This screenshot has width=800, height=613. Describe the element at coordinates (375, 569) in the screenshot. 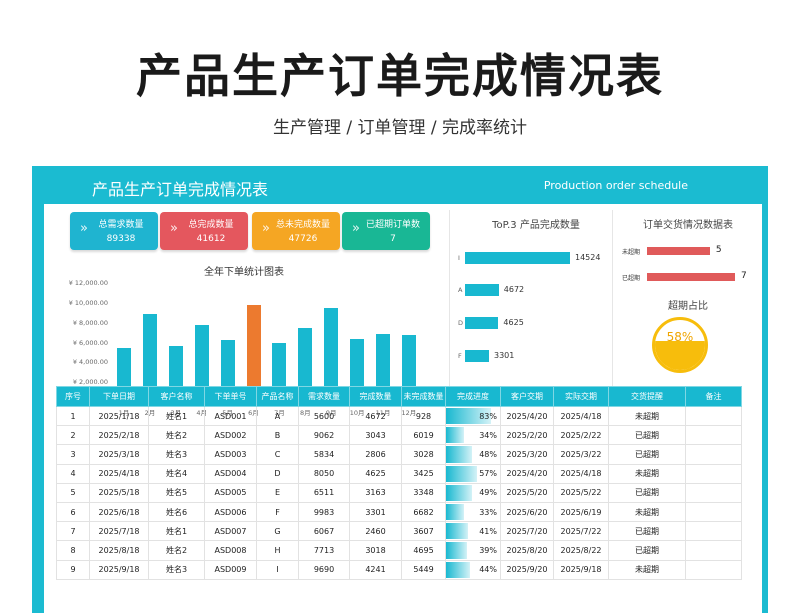

I see `table-cell-done: 4241` at that location.